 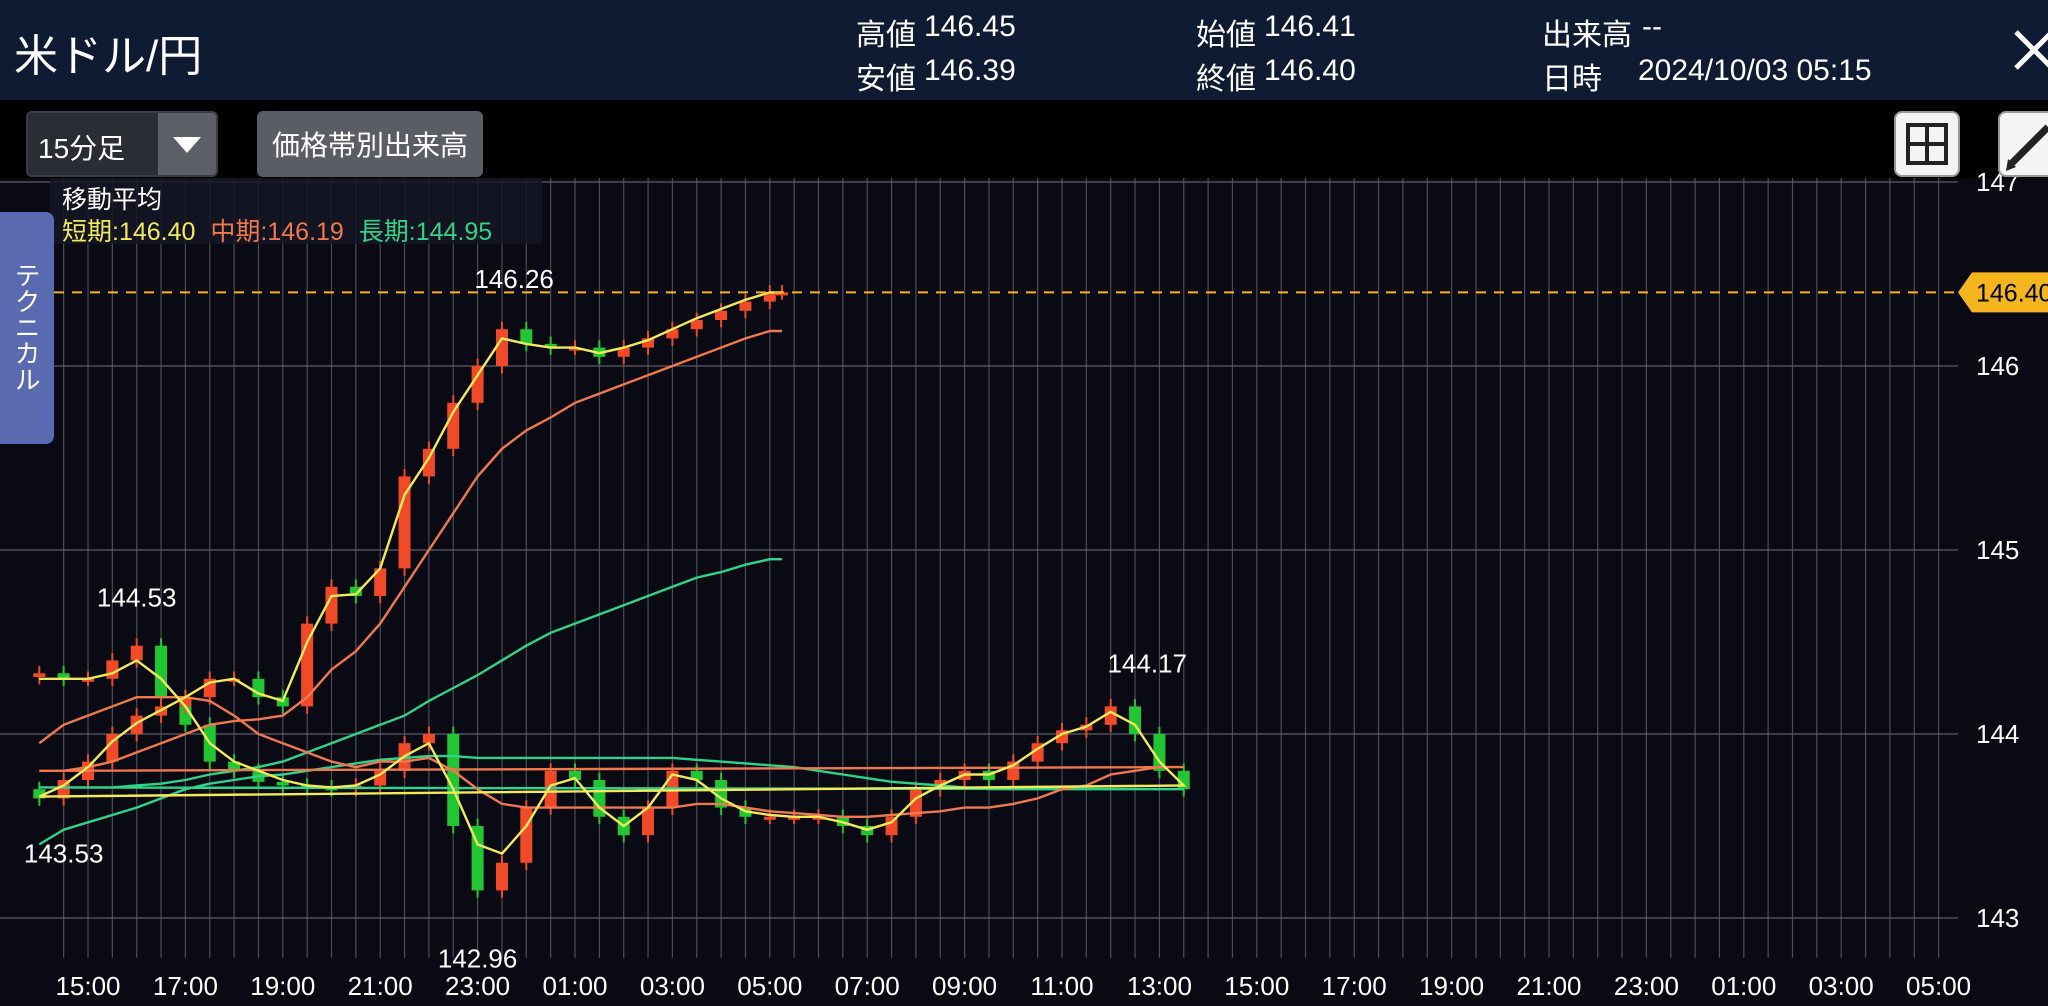 I want to click on technical-tab-label: テクニカル, so click(x=26, y=327).